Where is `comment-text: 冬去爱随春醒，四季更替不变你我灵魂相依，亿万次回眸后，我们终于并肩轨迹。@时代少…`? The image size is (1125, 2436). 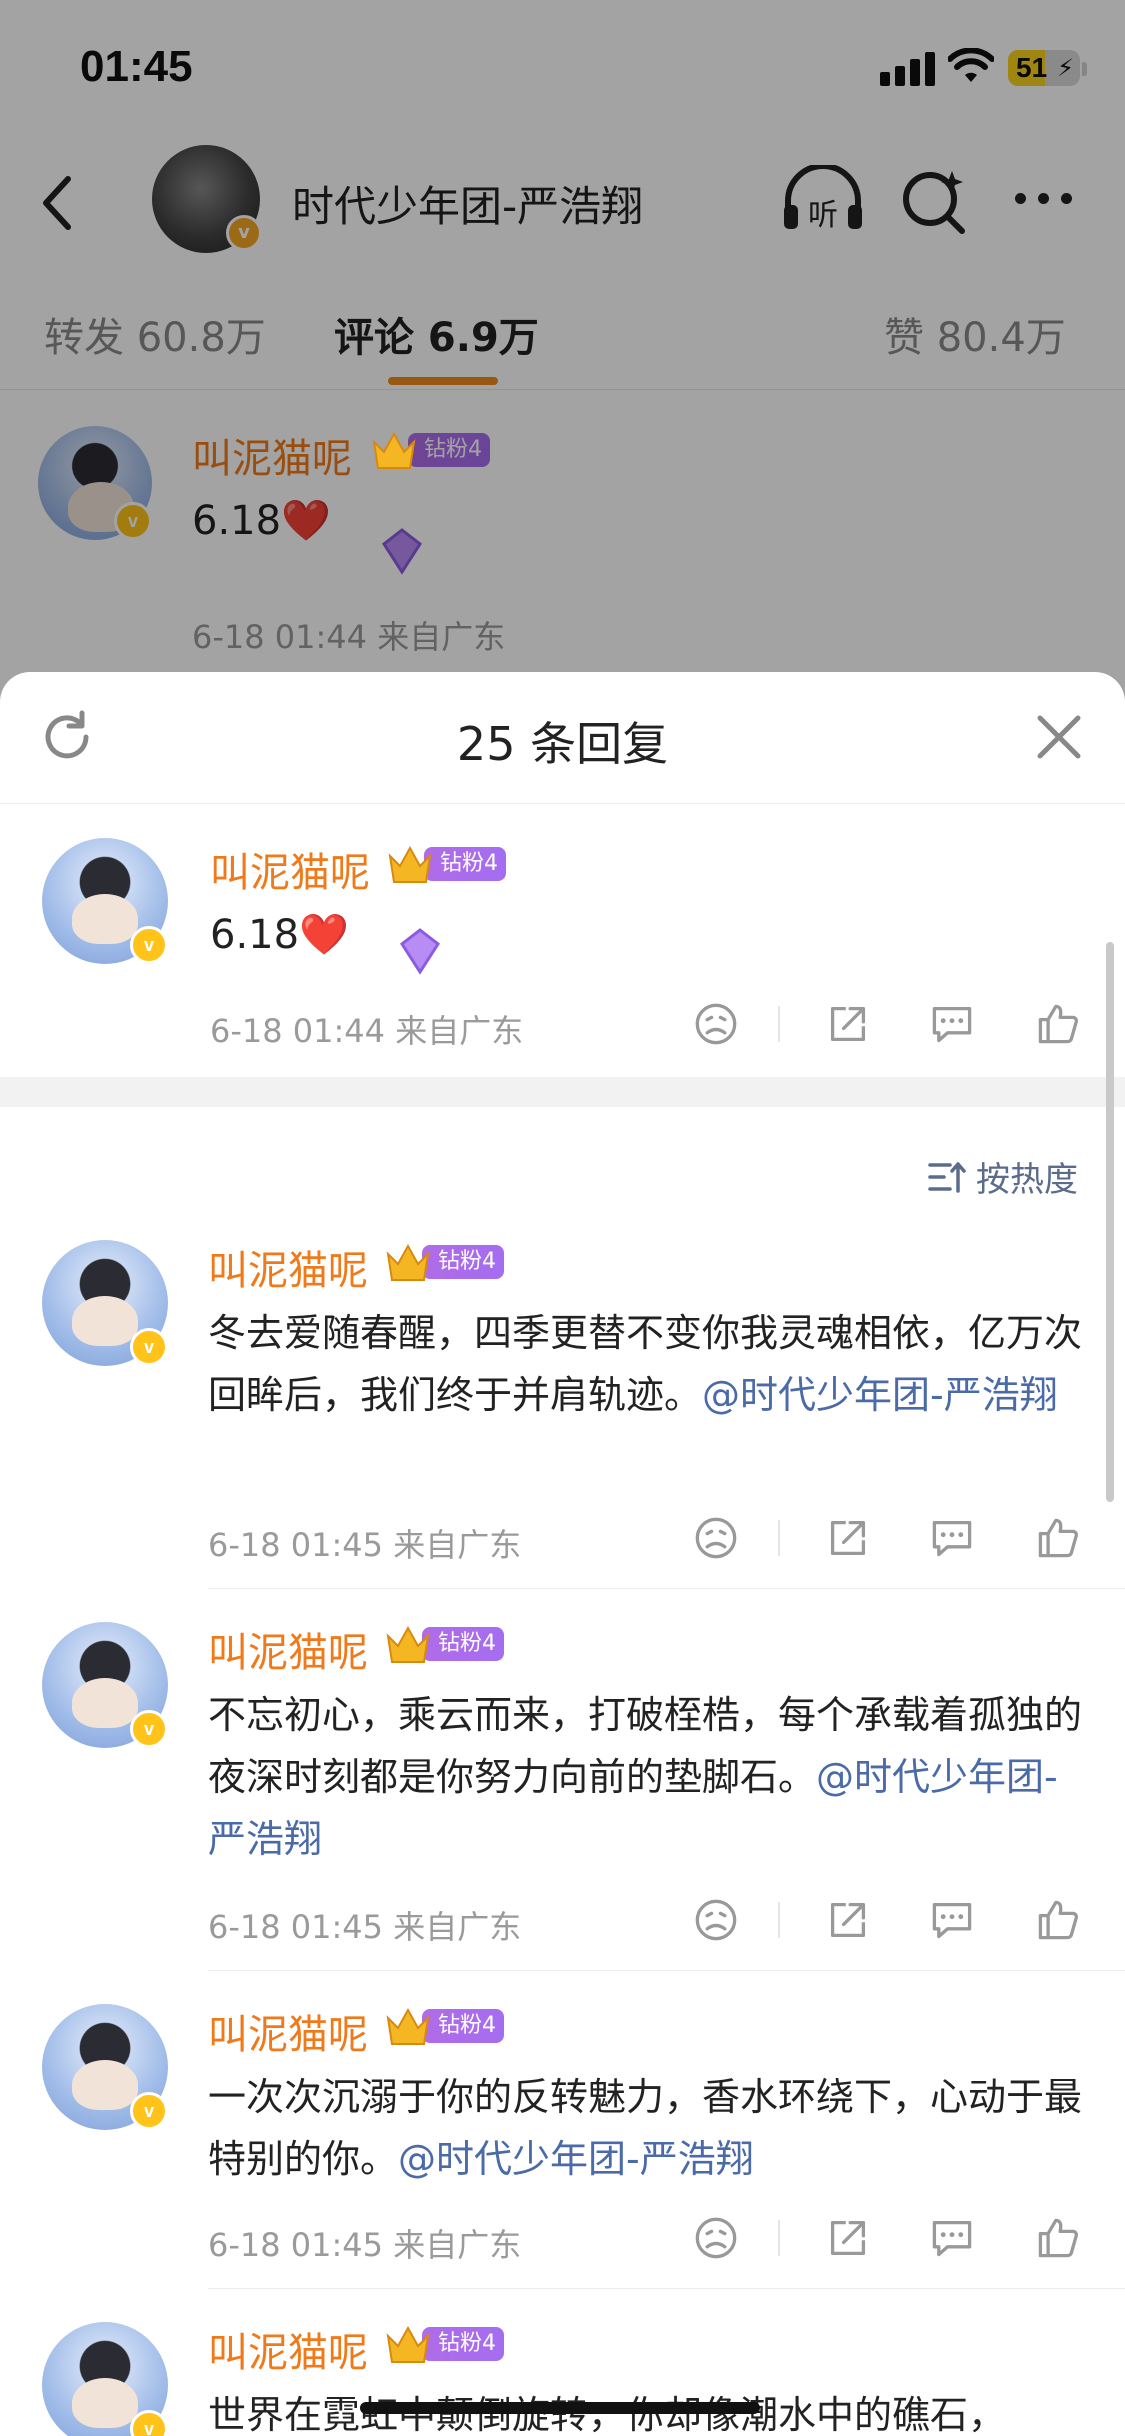
comment-text: 冬去爱随春醒，四季更替不变你我灵魂相依，亿万次回眸后，我们终于并肩轨迹。@时代少… is located at coordinates (645, 1364).